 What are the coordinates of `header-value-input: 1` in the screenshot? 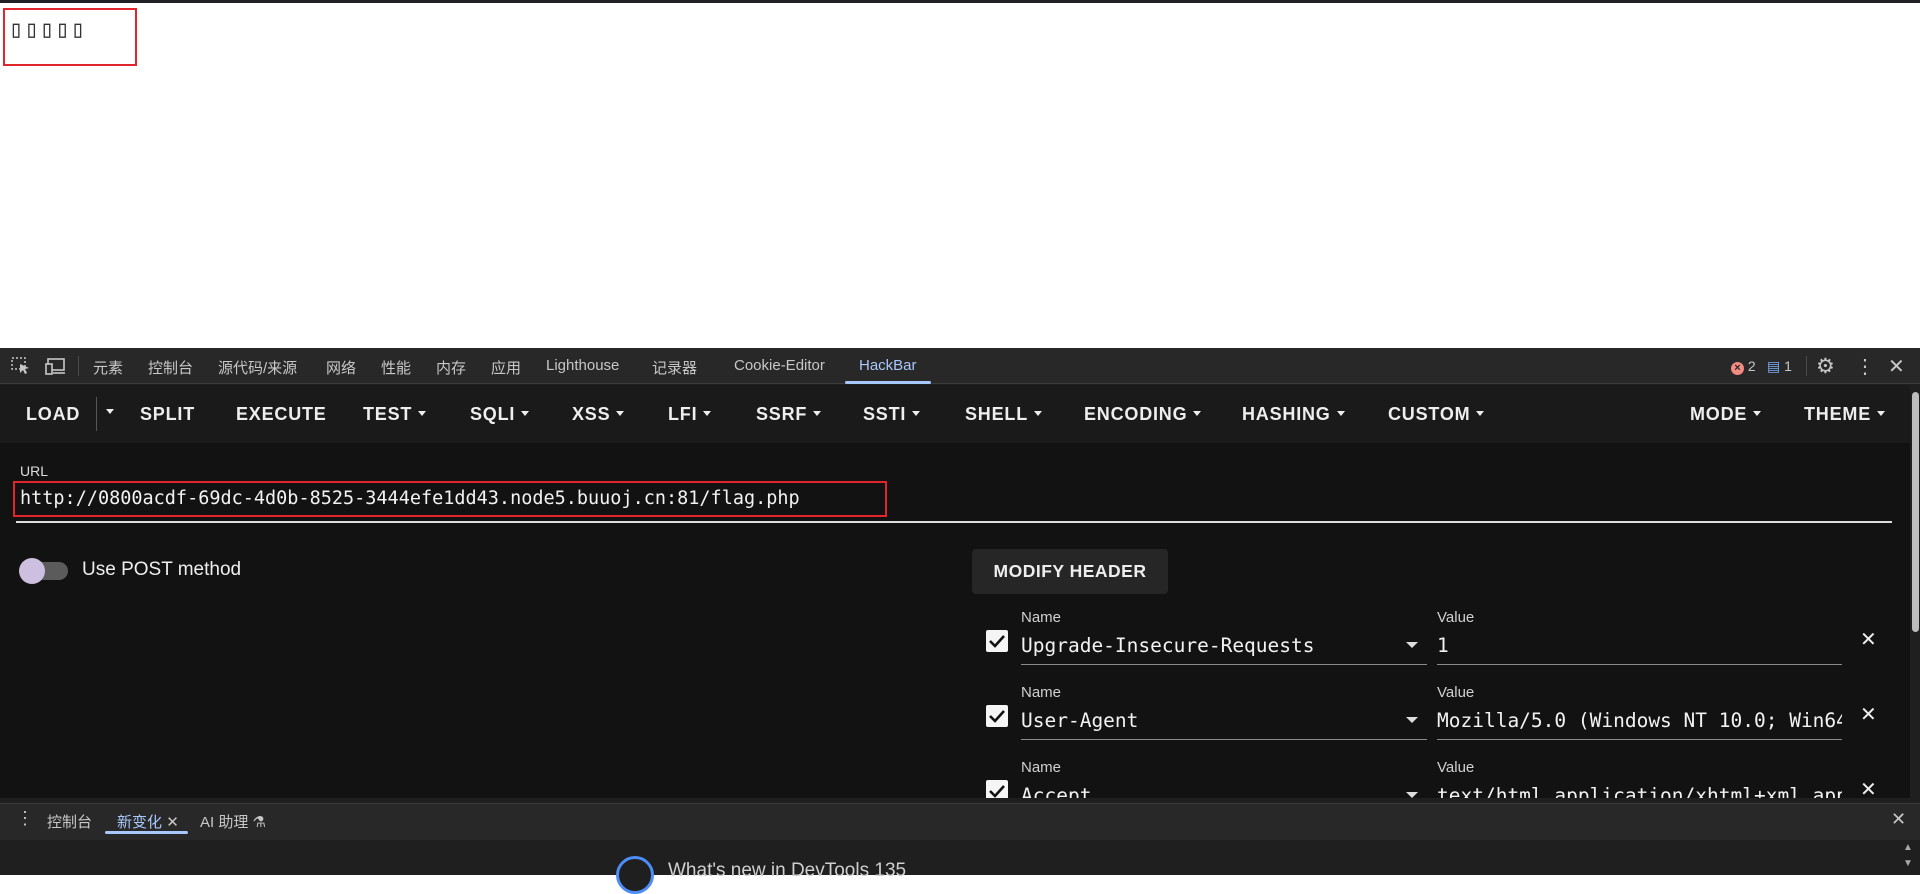 It's located at (1639, 645).